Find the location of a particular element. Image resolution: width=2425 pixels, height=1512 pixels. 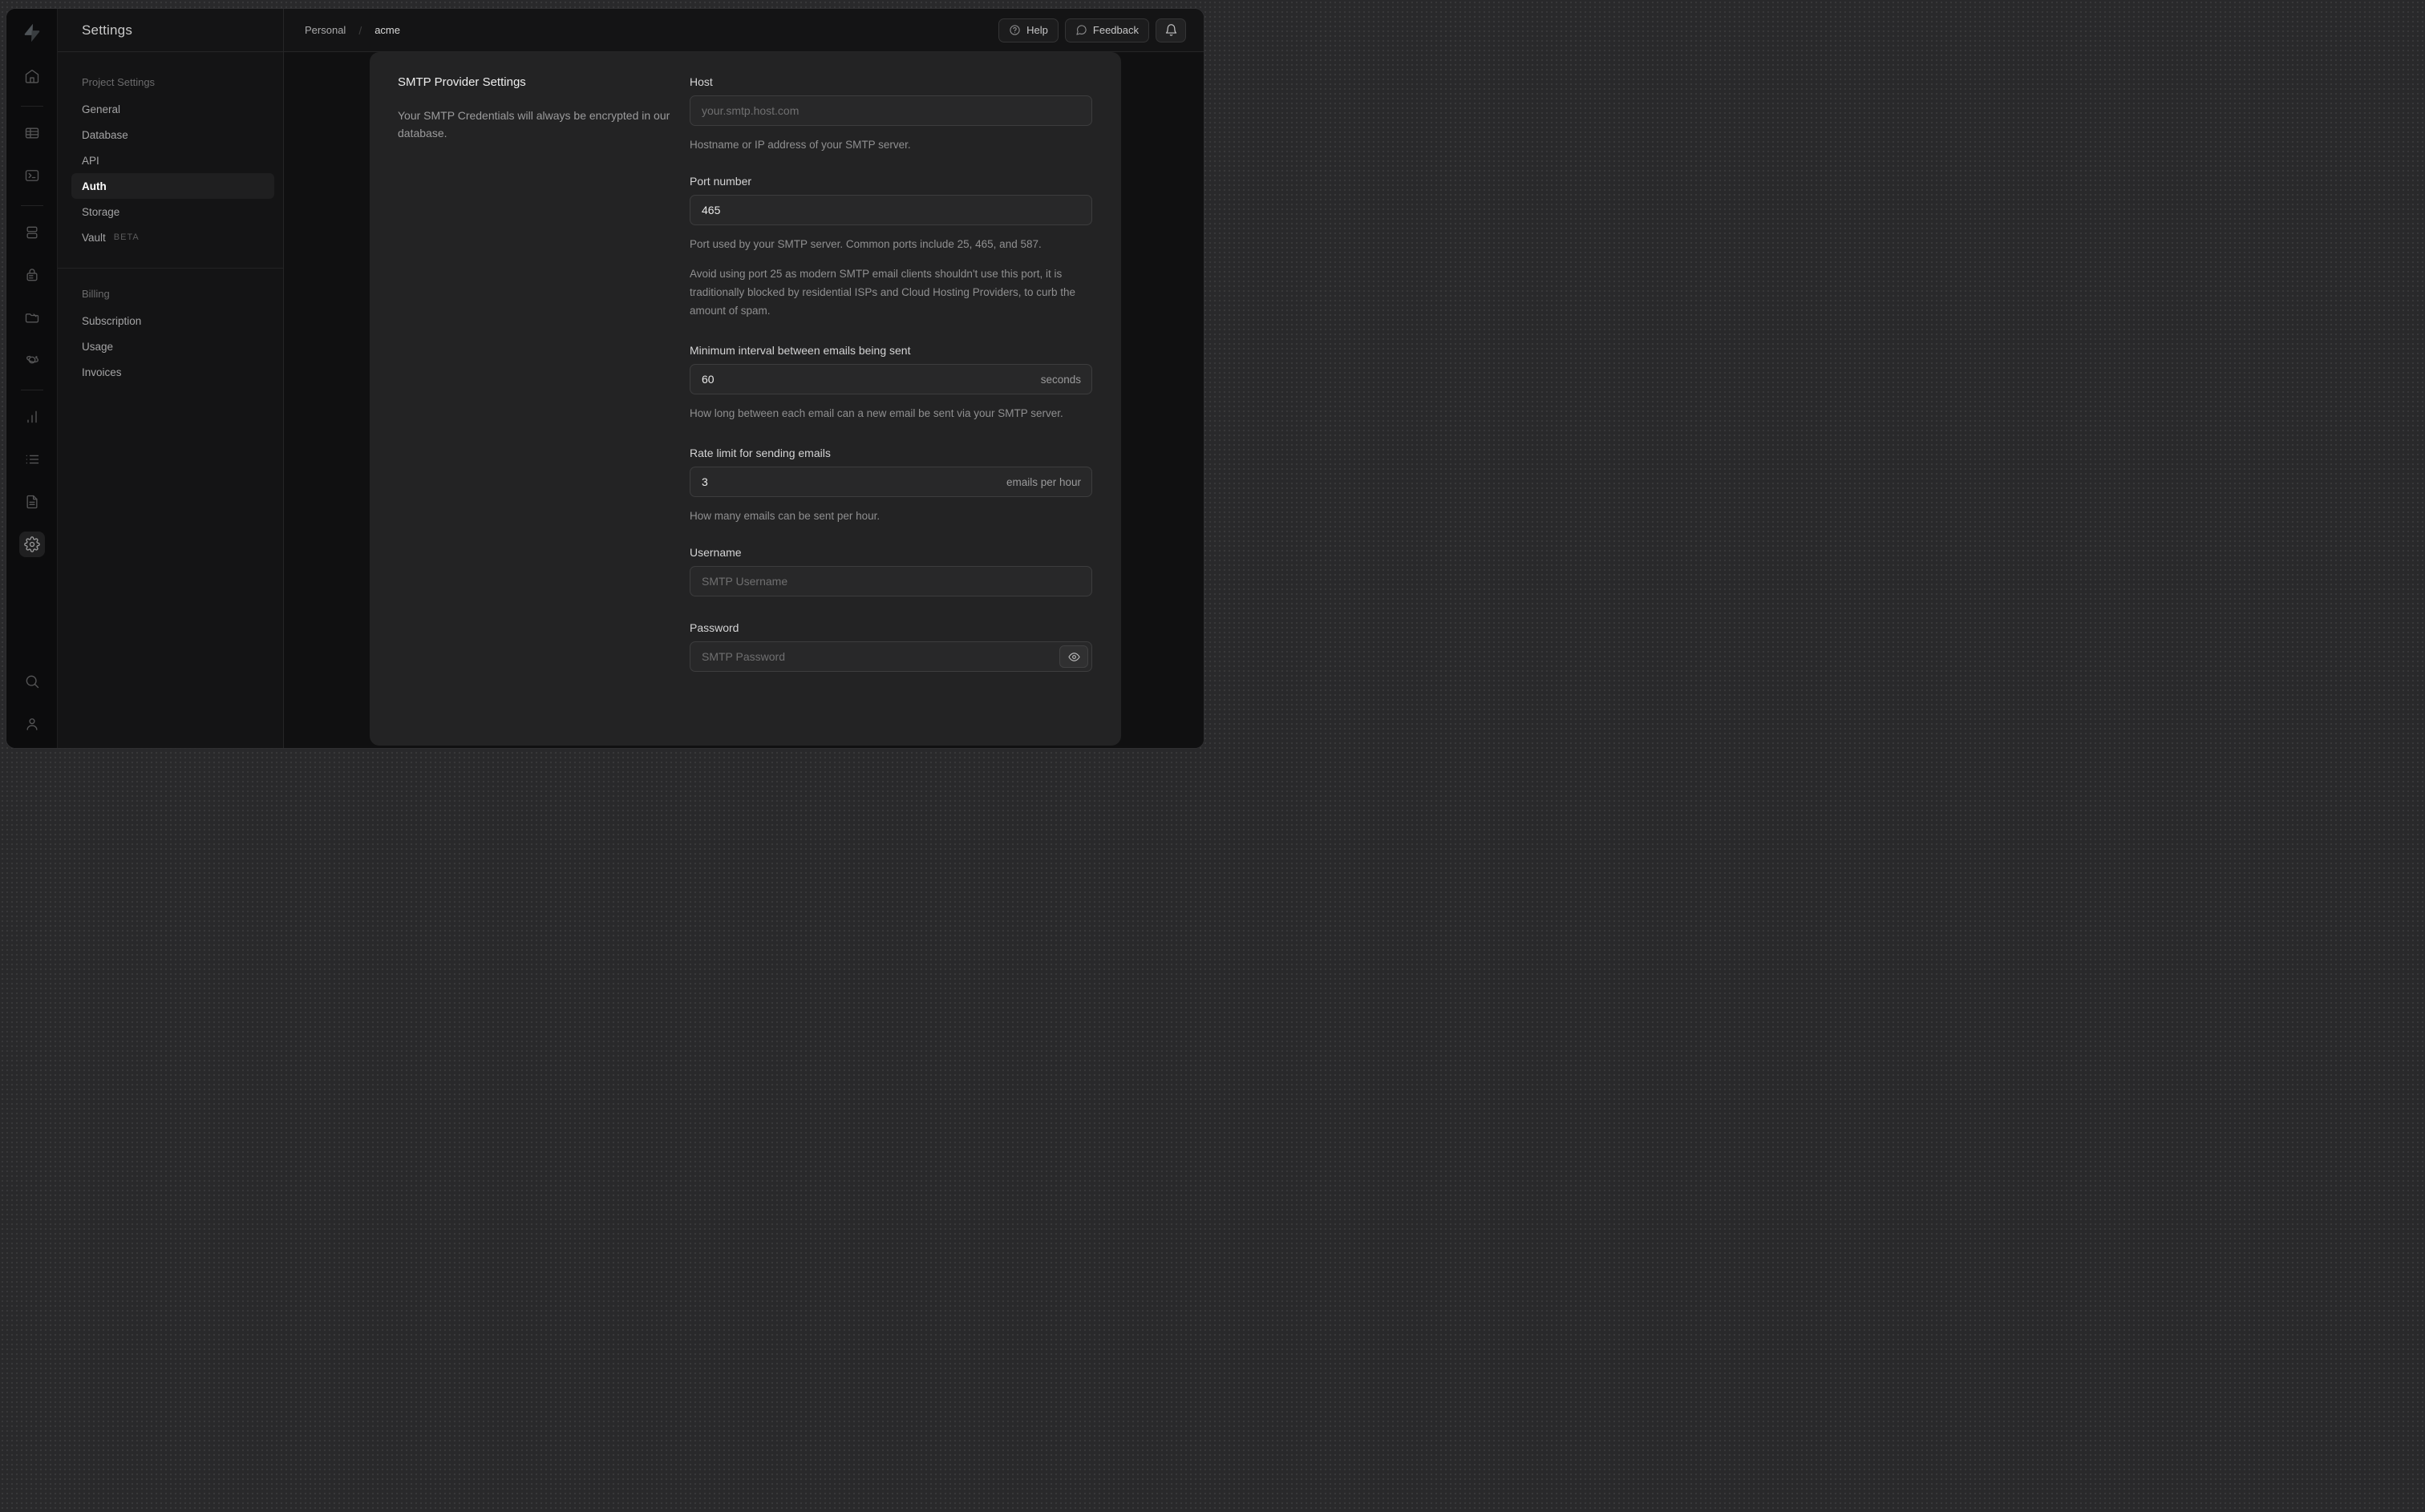

project-settings-gear-icon is located at coordinates (31, 544).